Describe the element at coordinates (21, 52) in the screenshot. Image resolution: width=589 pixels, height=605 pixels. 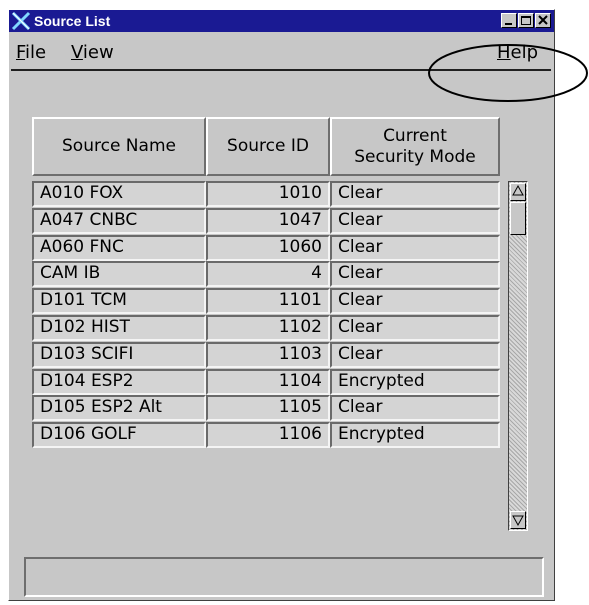
I see `menu-file-mnemonic: F` at that location.